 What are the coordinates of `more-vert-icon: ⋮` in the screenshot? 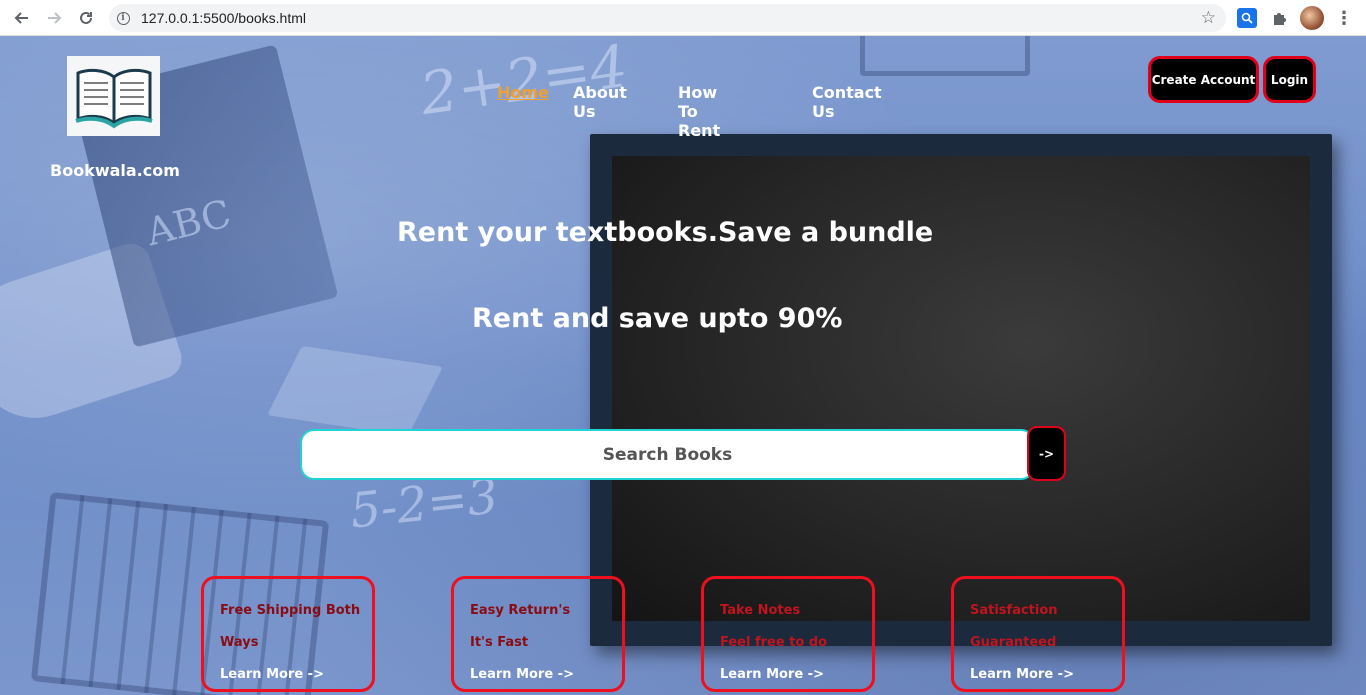 It's located at (1344, 18).